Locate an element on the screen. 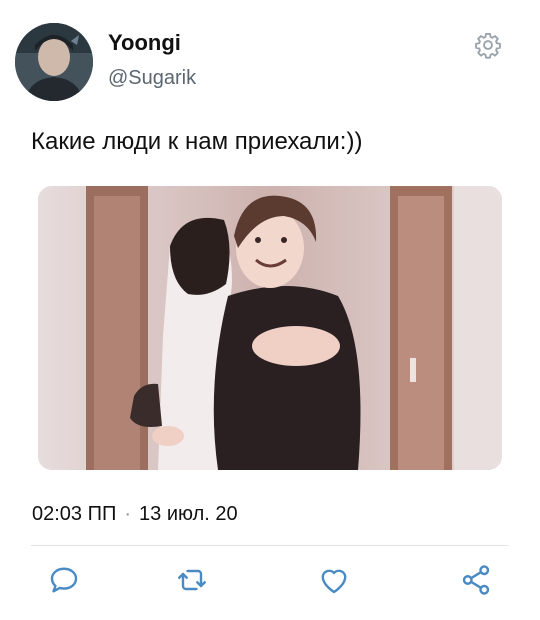 This screenshot has width=540, height=620. avatar-photo is located at coordinates (54, 62).